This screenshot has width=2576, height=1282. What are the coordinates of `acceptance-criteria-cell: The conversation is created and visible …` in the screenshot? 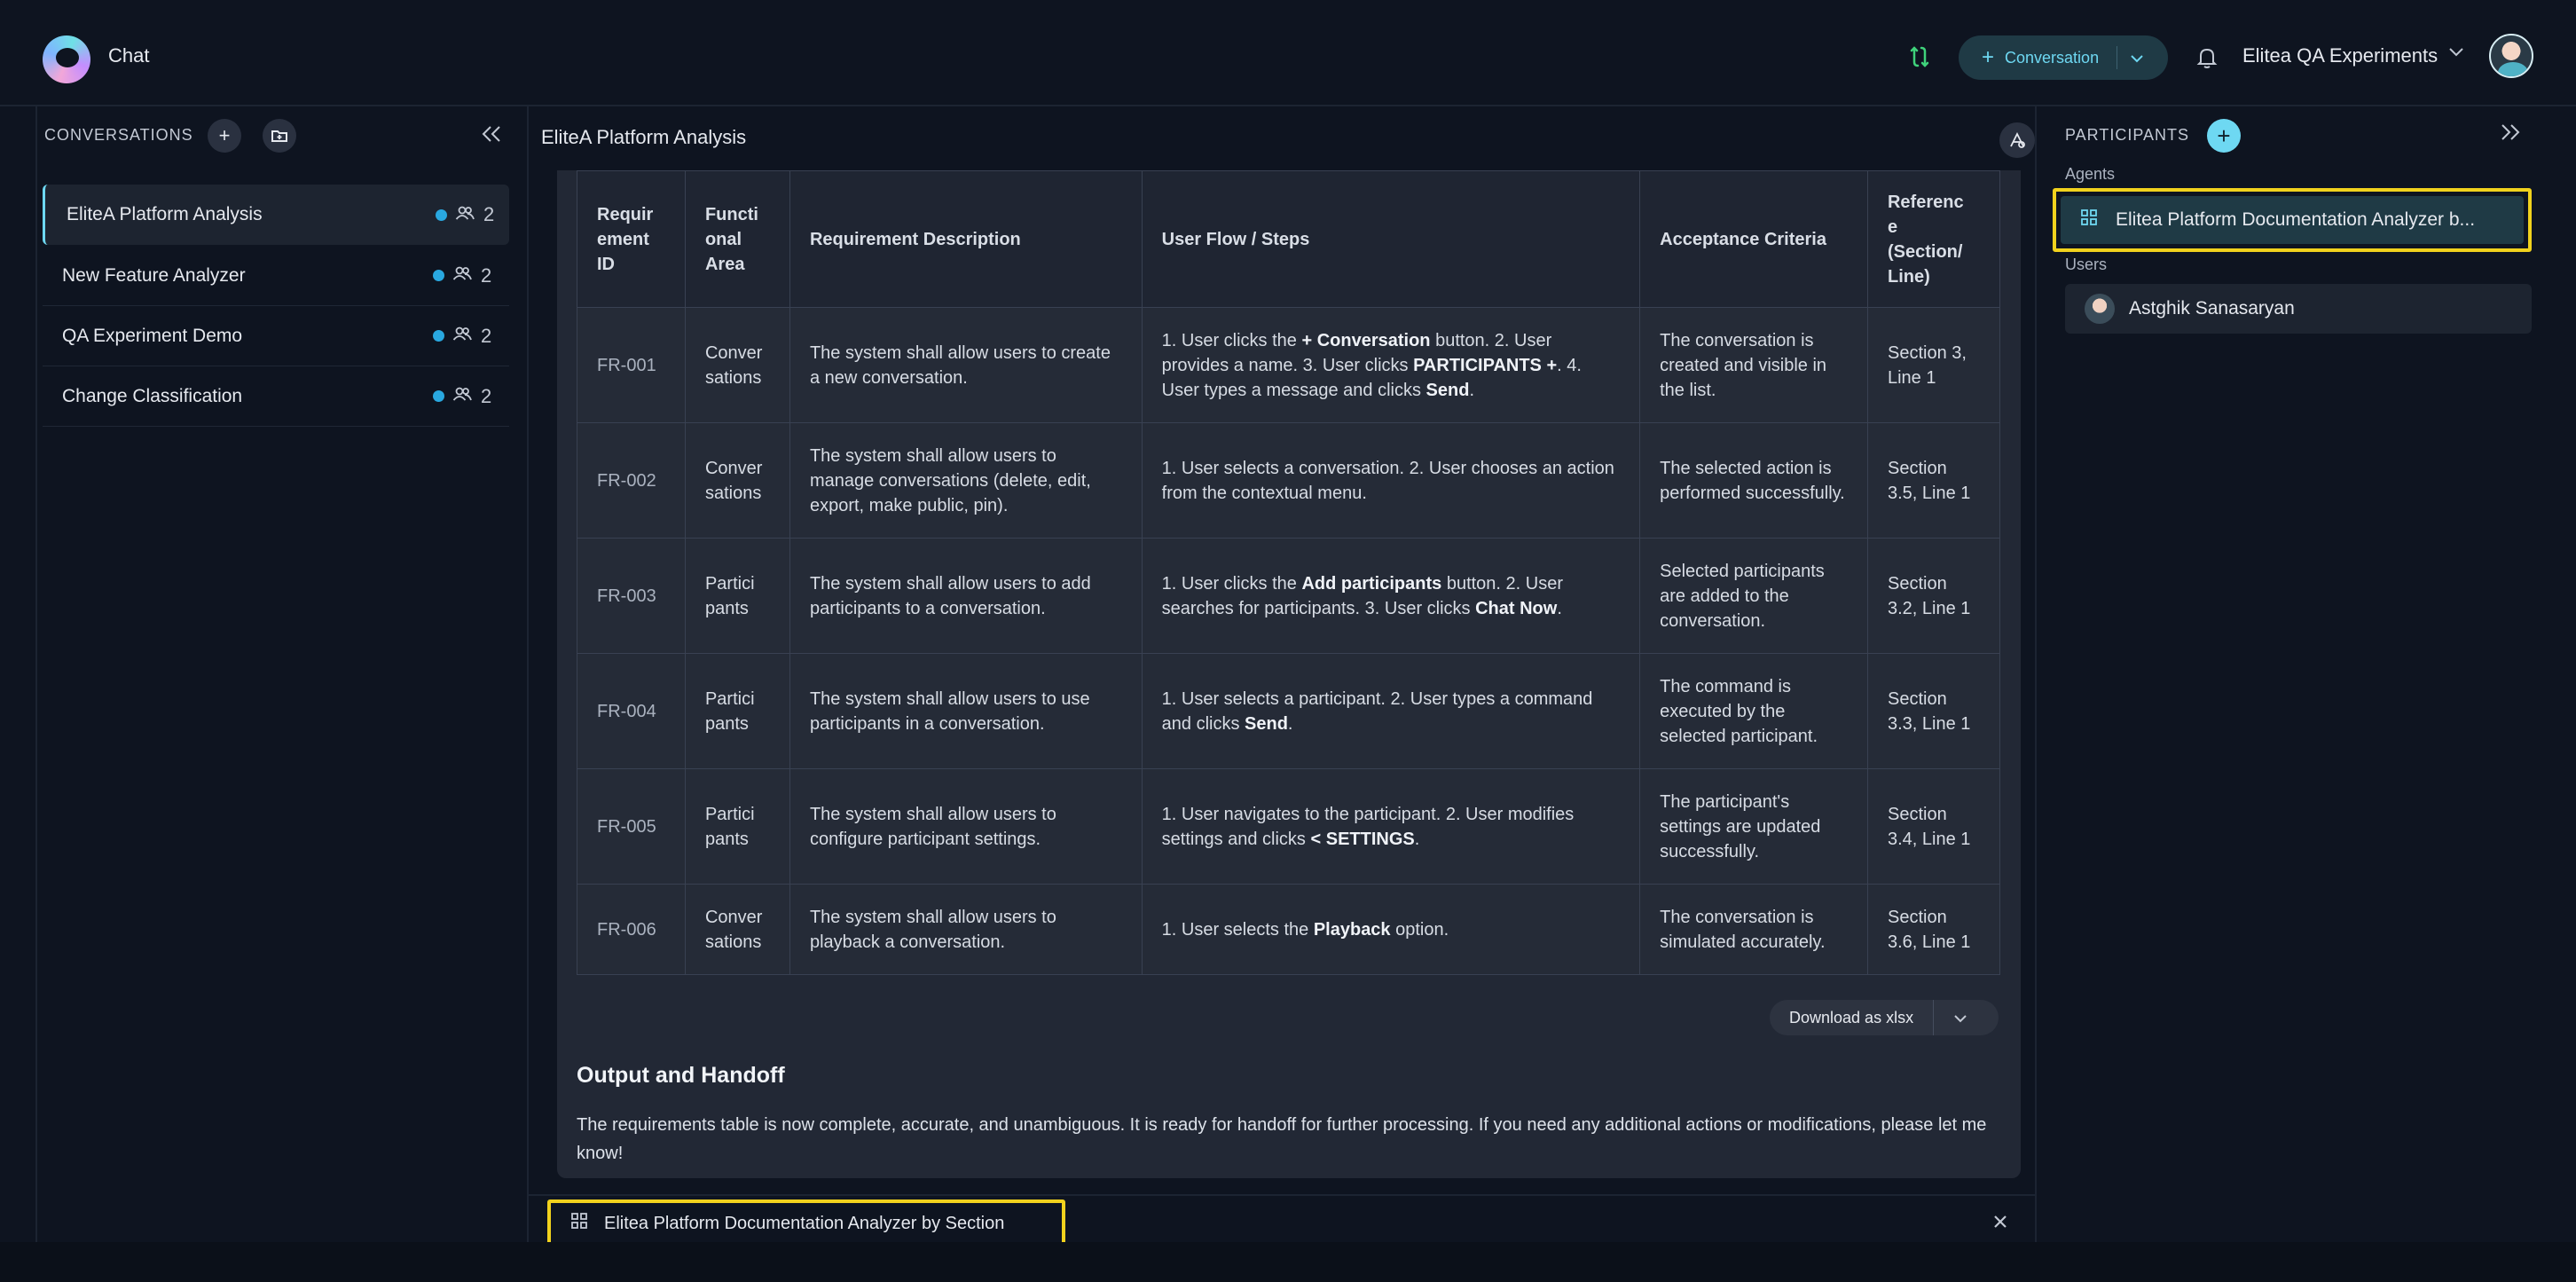 It's located at (1753, 365).